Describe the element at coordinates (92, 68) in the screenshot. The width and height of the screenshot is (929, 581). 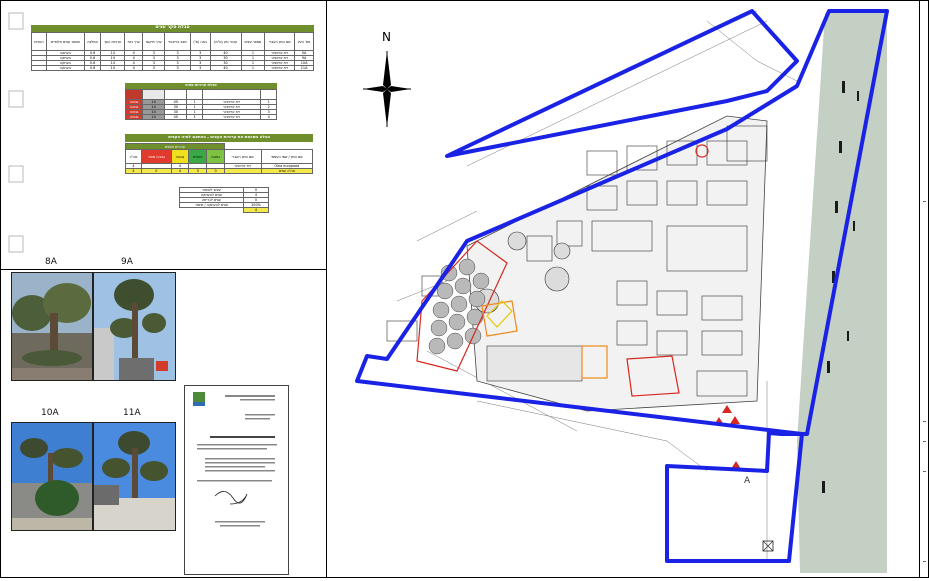
I see `table-cell: 0.6` at that location.